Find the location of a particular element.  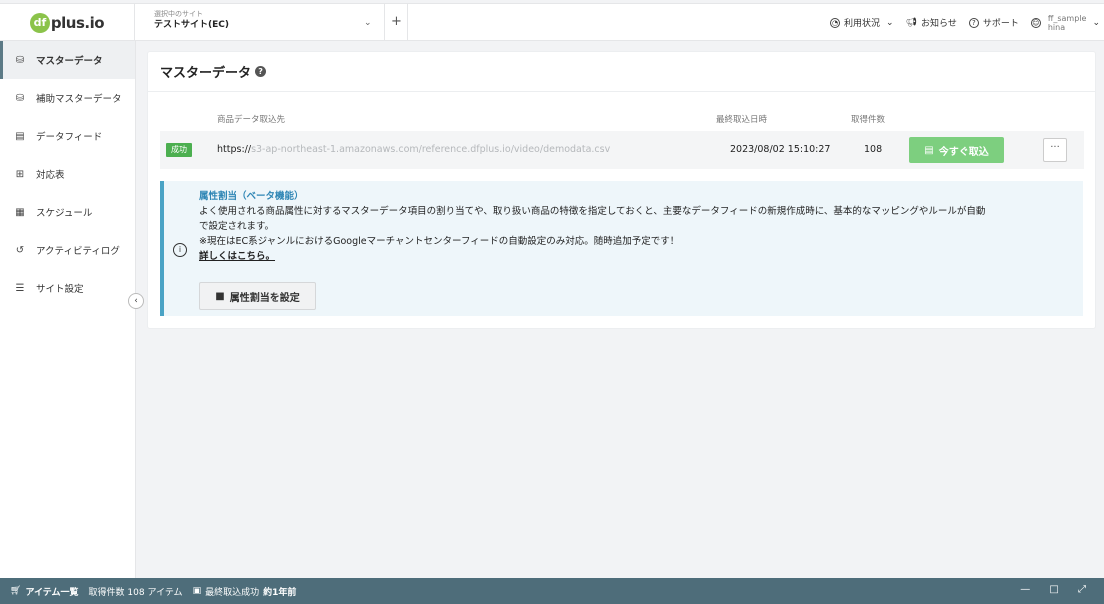

import-now-label: 今すぐ取込 is located at coordinates (963, 152).